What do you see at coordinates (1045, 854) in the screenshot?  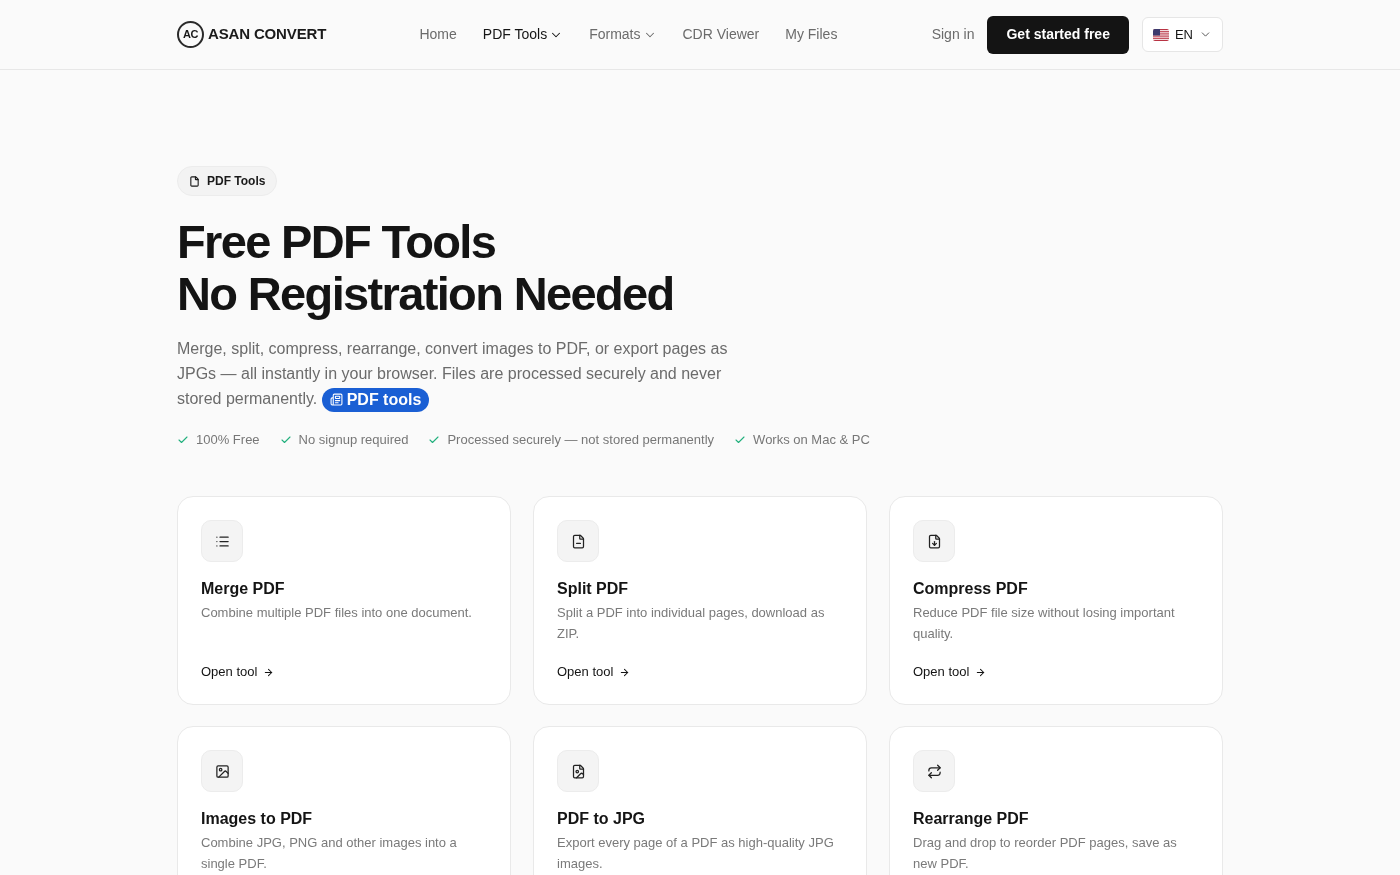 I see `tool-description: Drag and drop to reorder PDF pages, save as new PDF.` at bounding box center [1045, 854].